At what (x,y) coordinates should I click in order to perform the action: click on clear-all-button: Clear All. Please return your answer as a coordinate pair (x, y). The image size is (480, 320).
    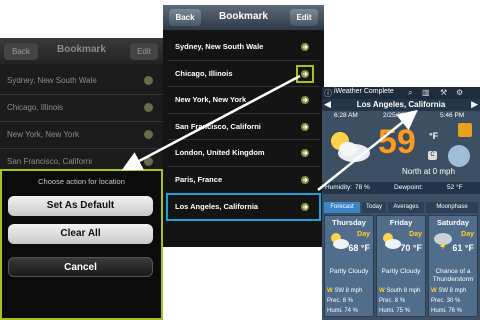
    Looking at the image, I should click on (80, 234).